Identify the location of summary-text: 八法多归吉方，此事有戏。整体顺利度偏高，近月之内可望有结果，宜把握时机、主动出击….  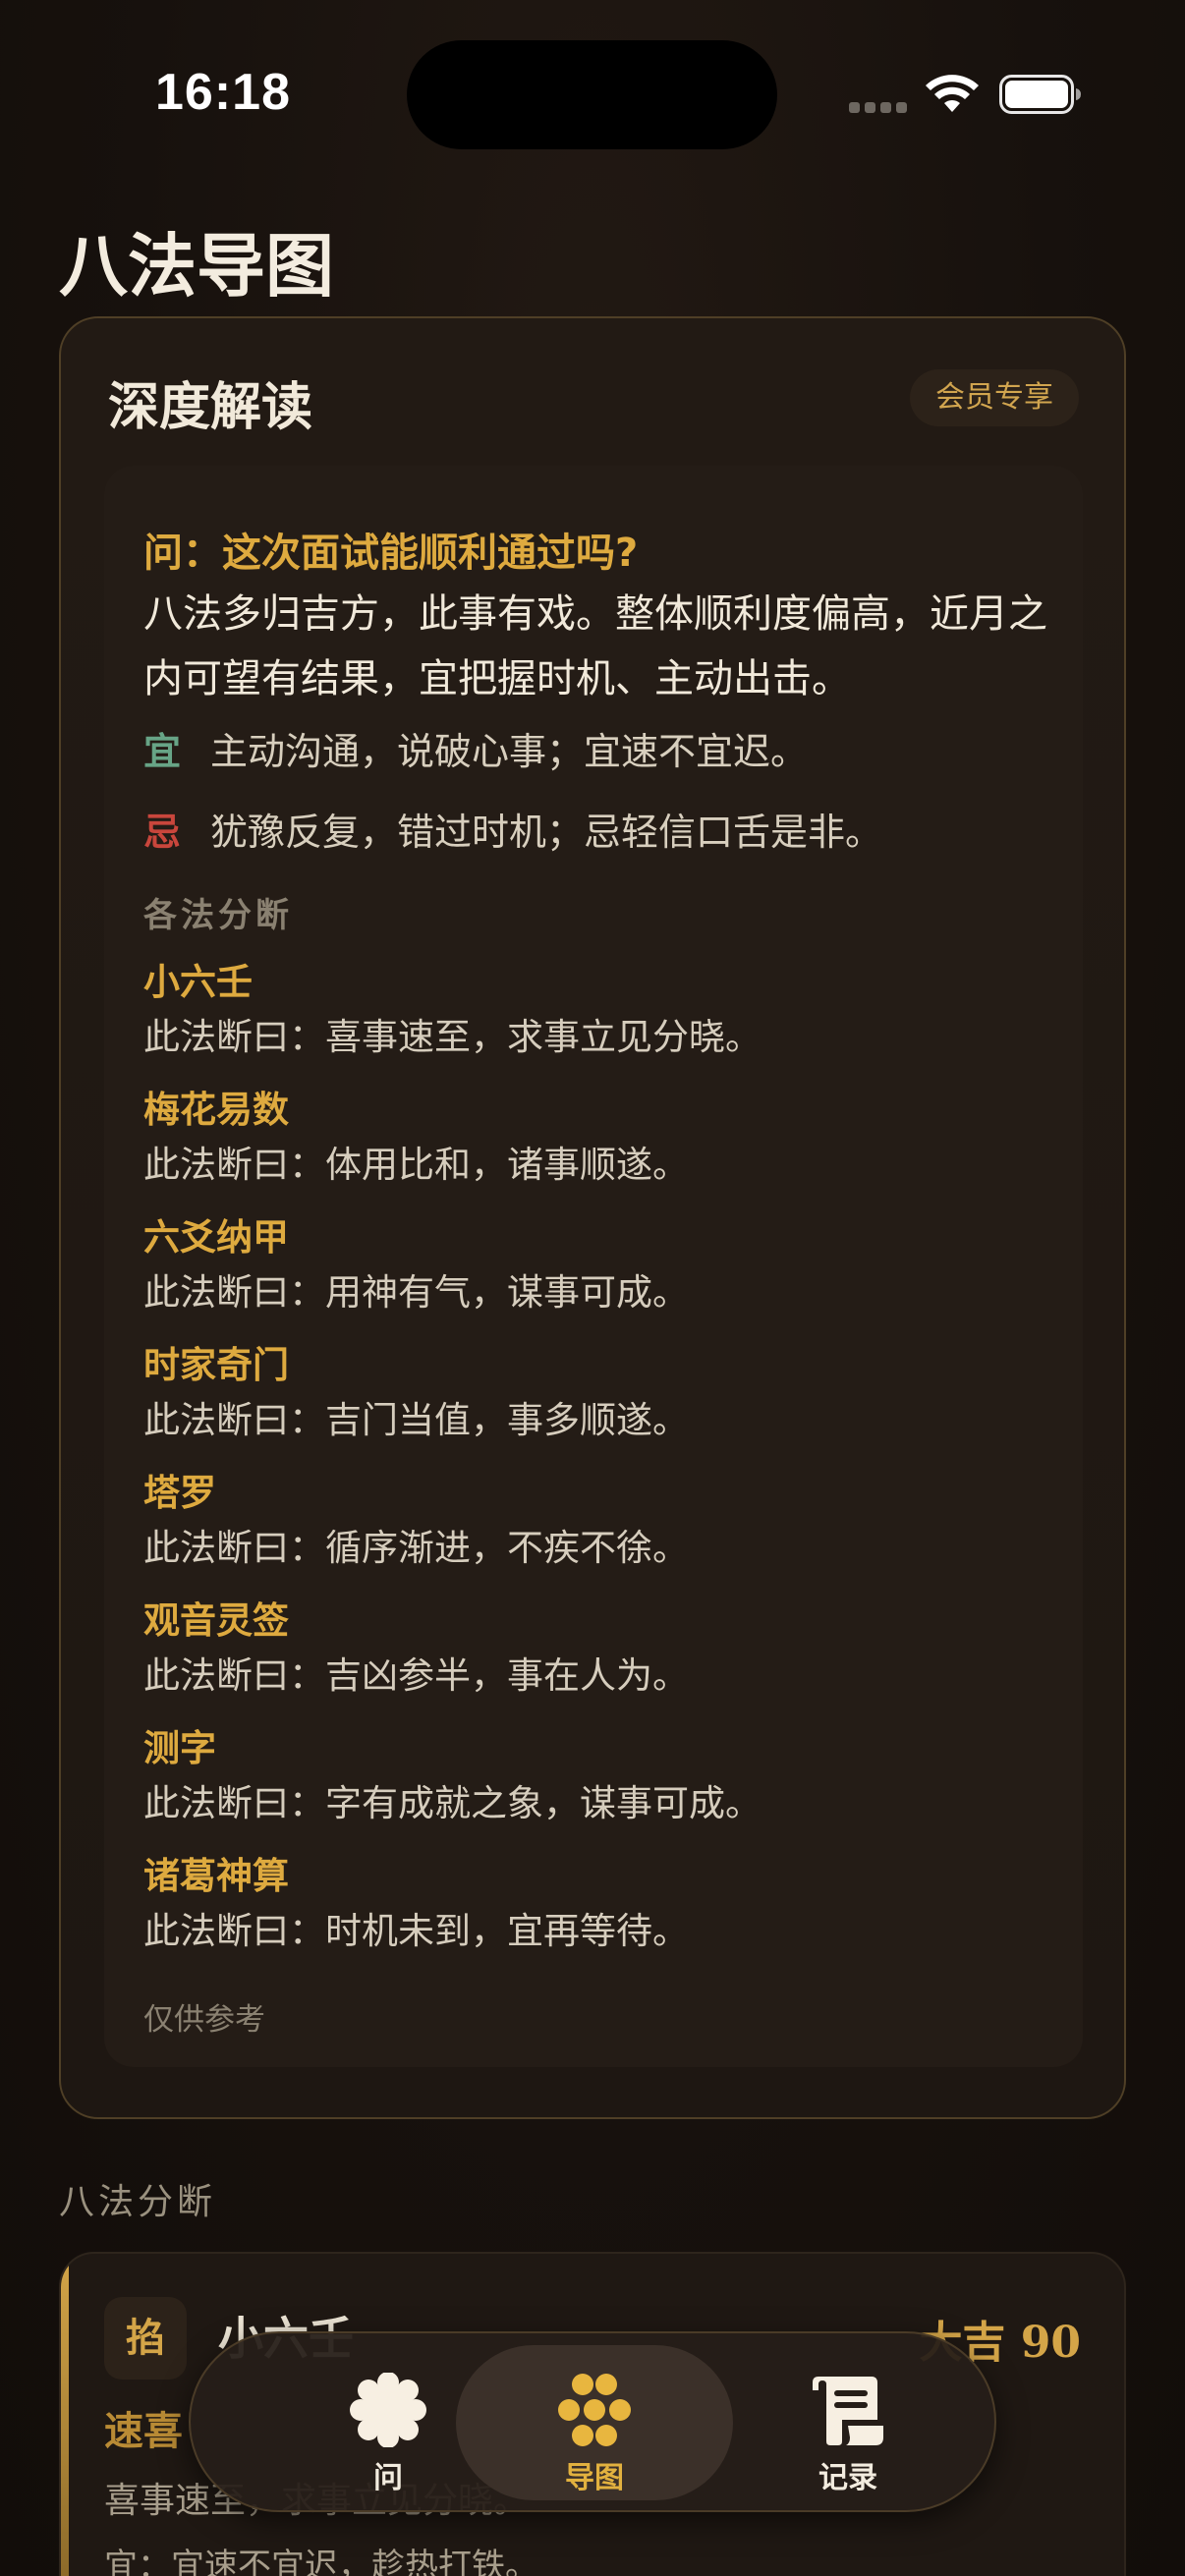
(595, 646).